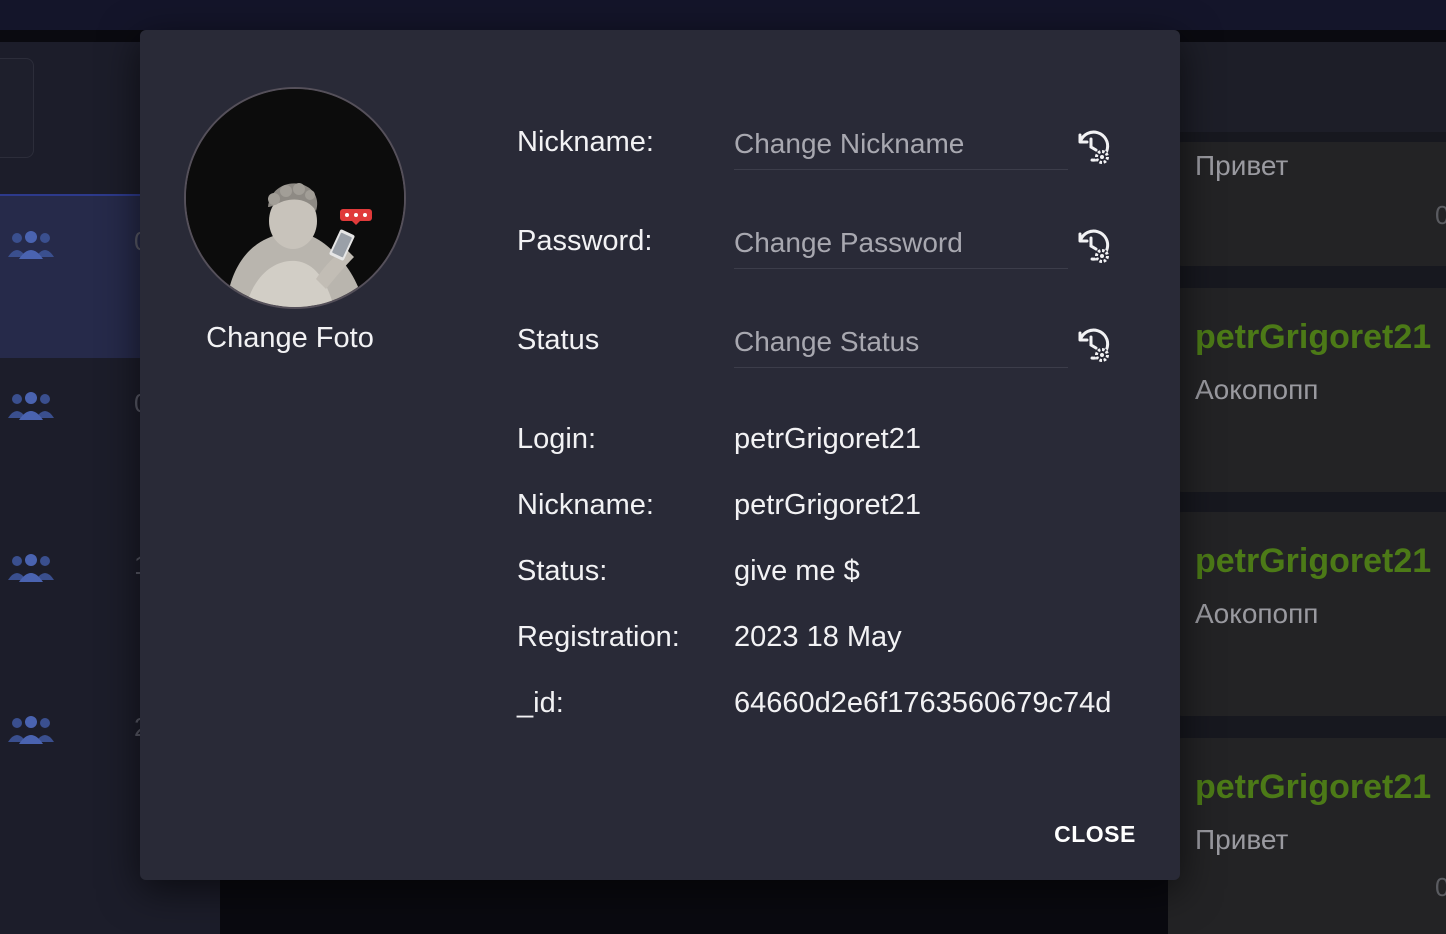 This screenshot has width=1446, height=934. What do you see at coordinates (585, 142) in the screenshot?
I see `nickname-edit-label: Nickname:` at bounding box center [585, 142].